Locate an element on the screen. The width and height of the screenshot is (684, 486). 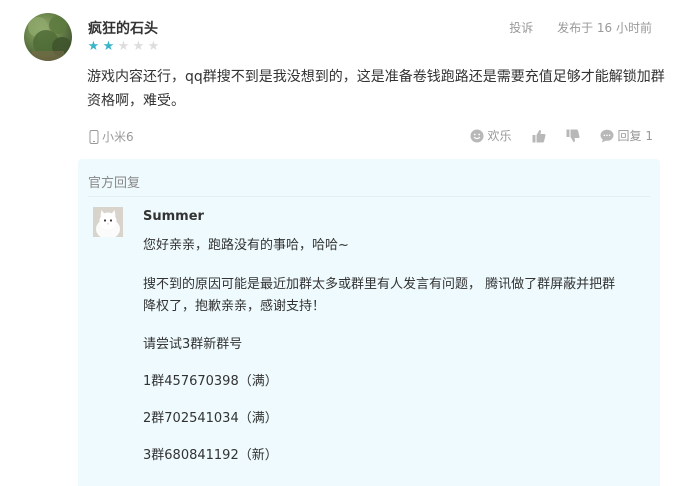
device-name: 小米6 is located at coordinates (118, 137).